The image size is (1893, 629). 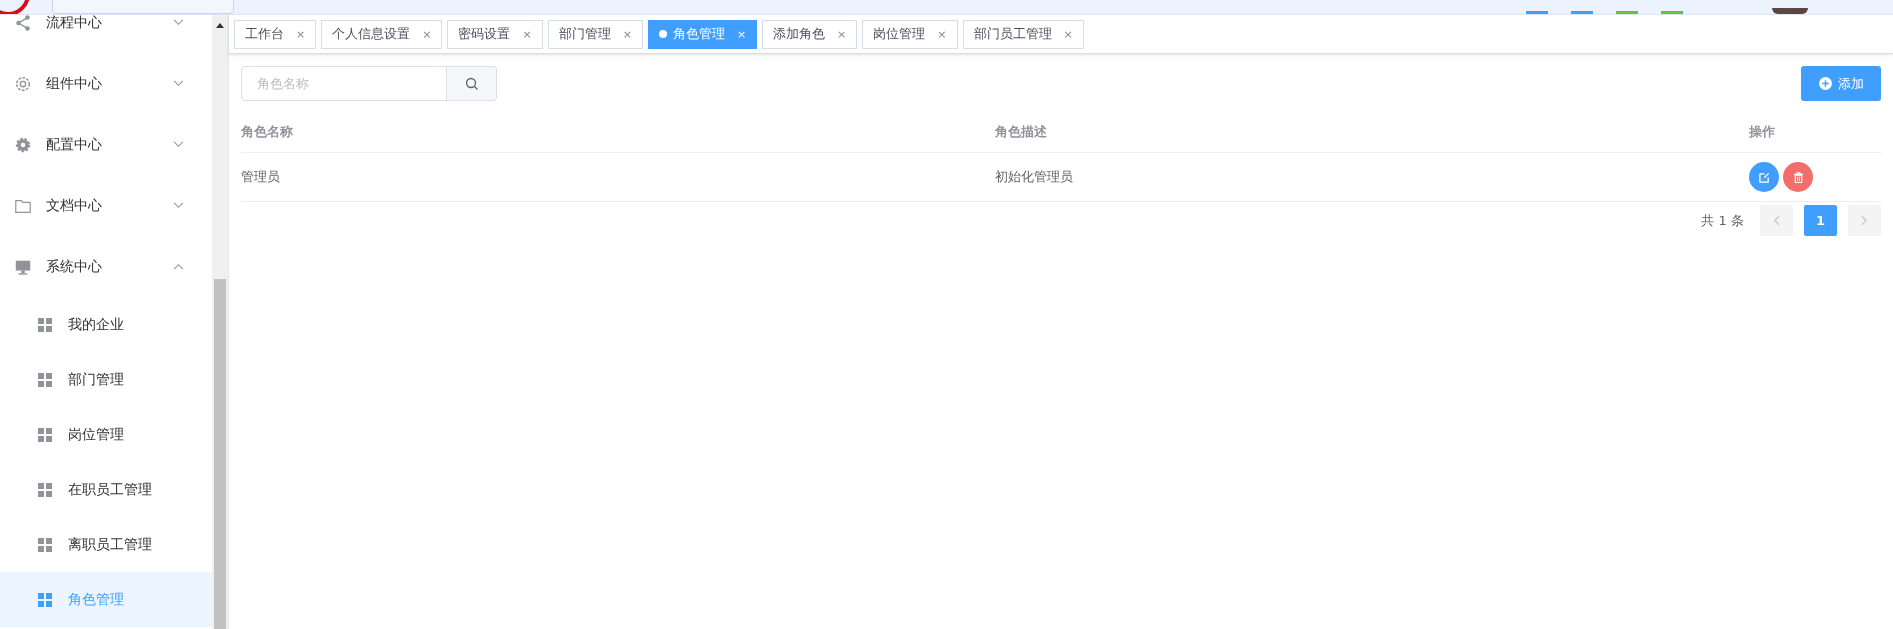 I want to click on column-header: 操作, so click(x=1762, y=132).